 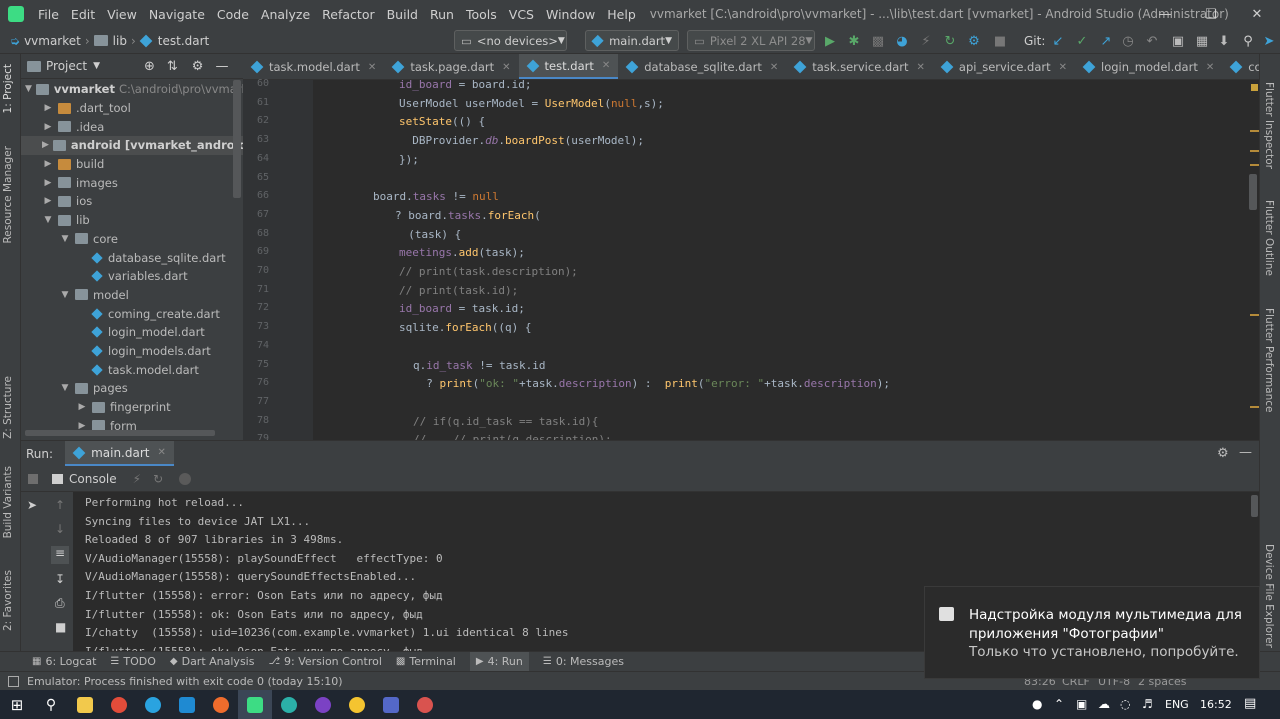 I want to click on collapse-all-icon: ⇅, so click(x=172, y=66).